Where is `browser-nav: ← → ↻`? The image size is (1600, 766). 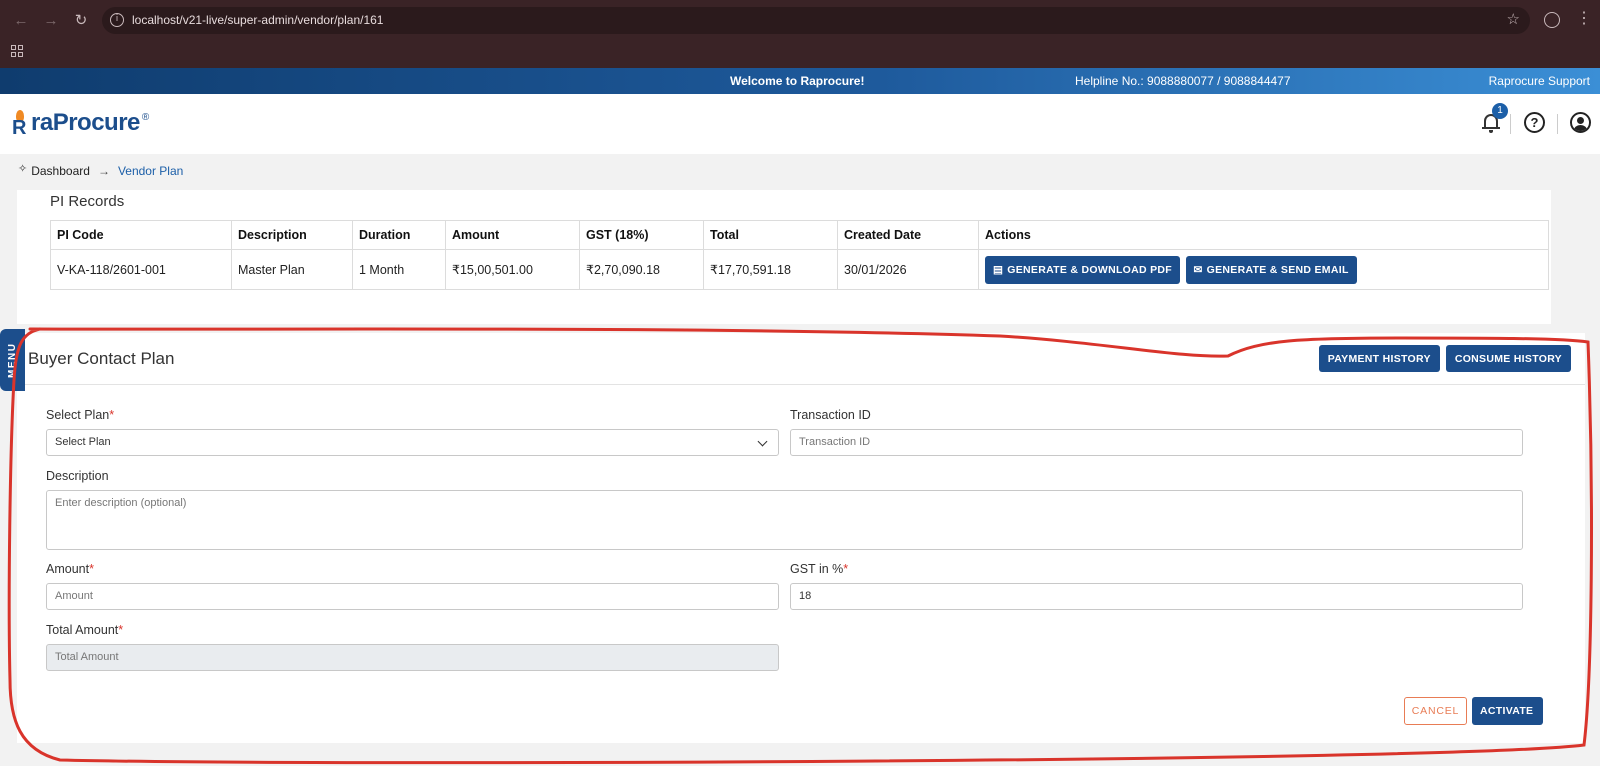
browser-nav: ← → ↻ is located at coordinates (51, 21).